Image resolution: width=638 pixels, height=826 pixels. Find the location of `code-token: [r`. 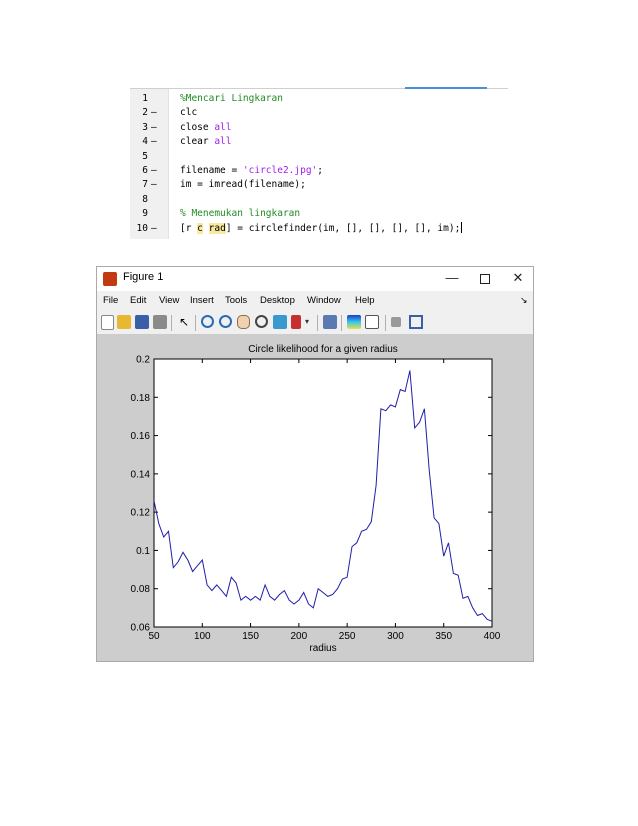

code-token: [r is located at coordinates (189, 228).